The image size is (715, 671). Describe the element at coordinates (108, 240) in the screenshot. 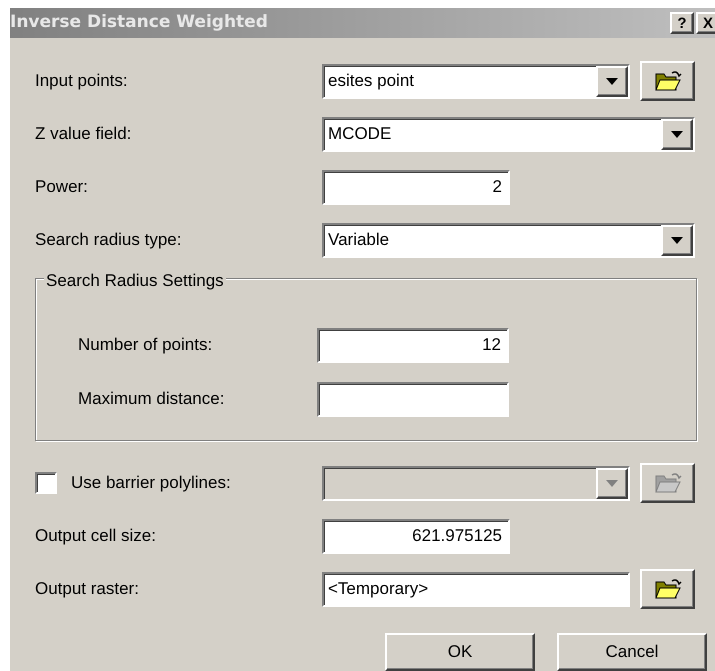

I see `field-label: Search radius type:` at that location.